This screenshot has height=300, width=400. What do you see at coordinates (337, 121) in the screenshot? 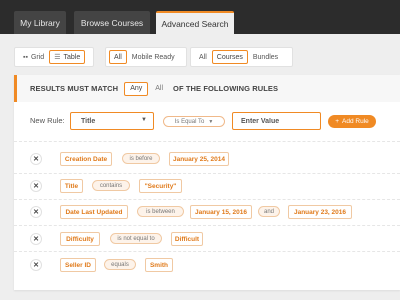
I see `plus-icon: +` at bounding box center [337, 121].